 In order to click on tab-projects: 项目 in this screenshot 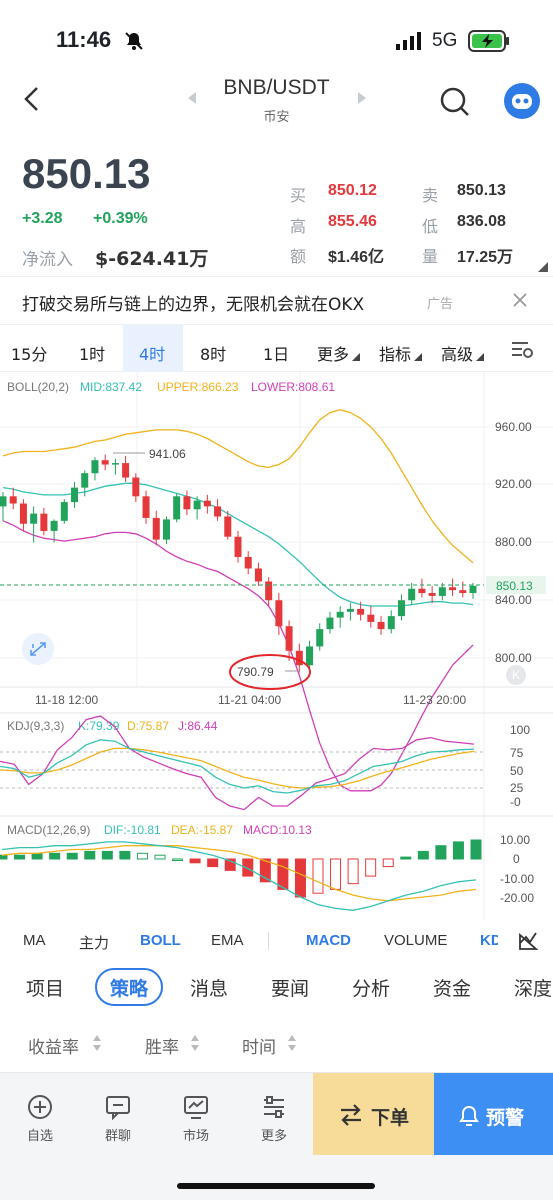, I will do `click(45, 987)`.